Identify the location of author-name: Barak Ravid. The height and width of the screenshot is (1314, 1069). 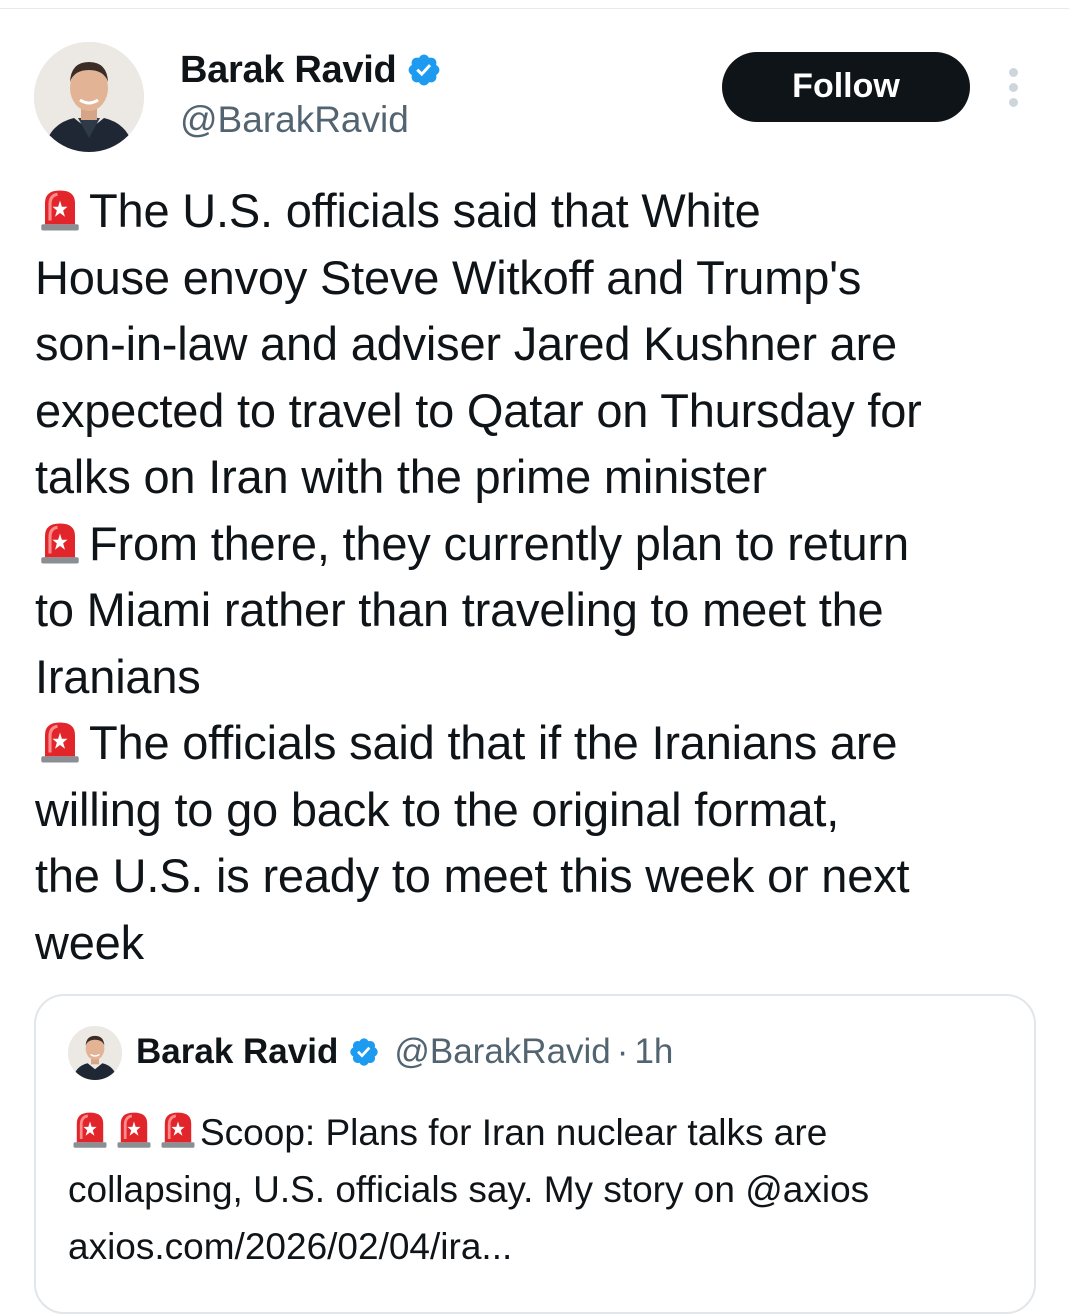
(311, 70).